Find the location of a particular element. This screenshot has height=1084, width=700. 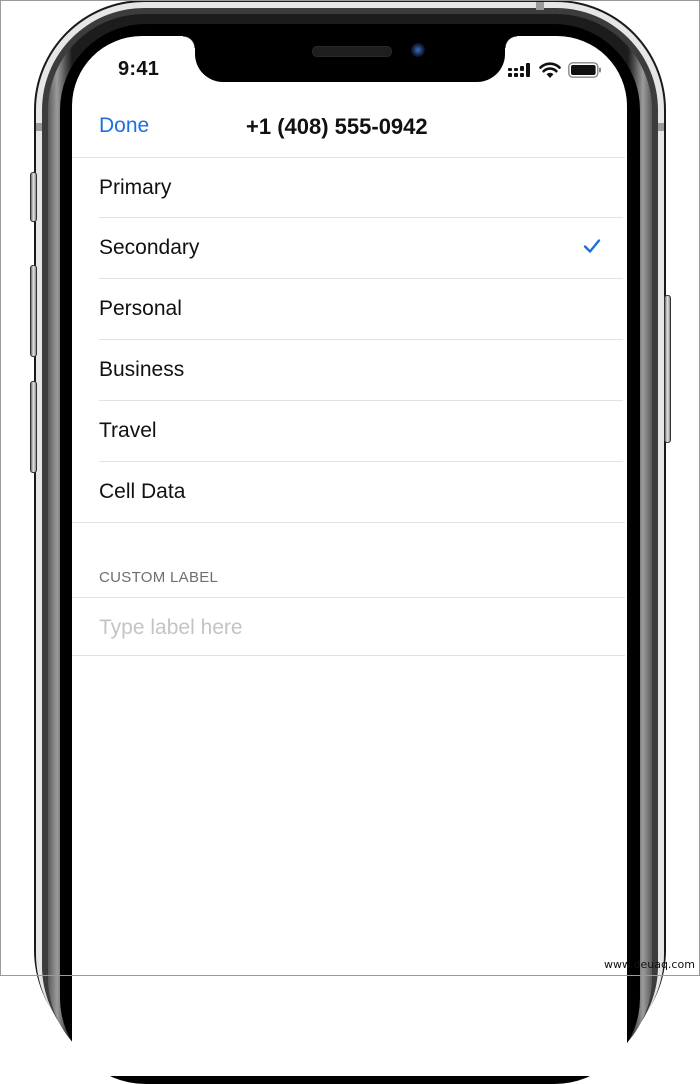

speaker-grille is located at coordinates (352, 51).